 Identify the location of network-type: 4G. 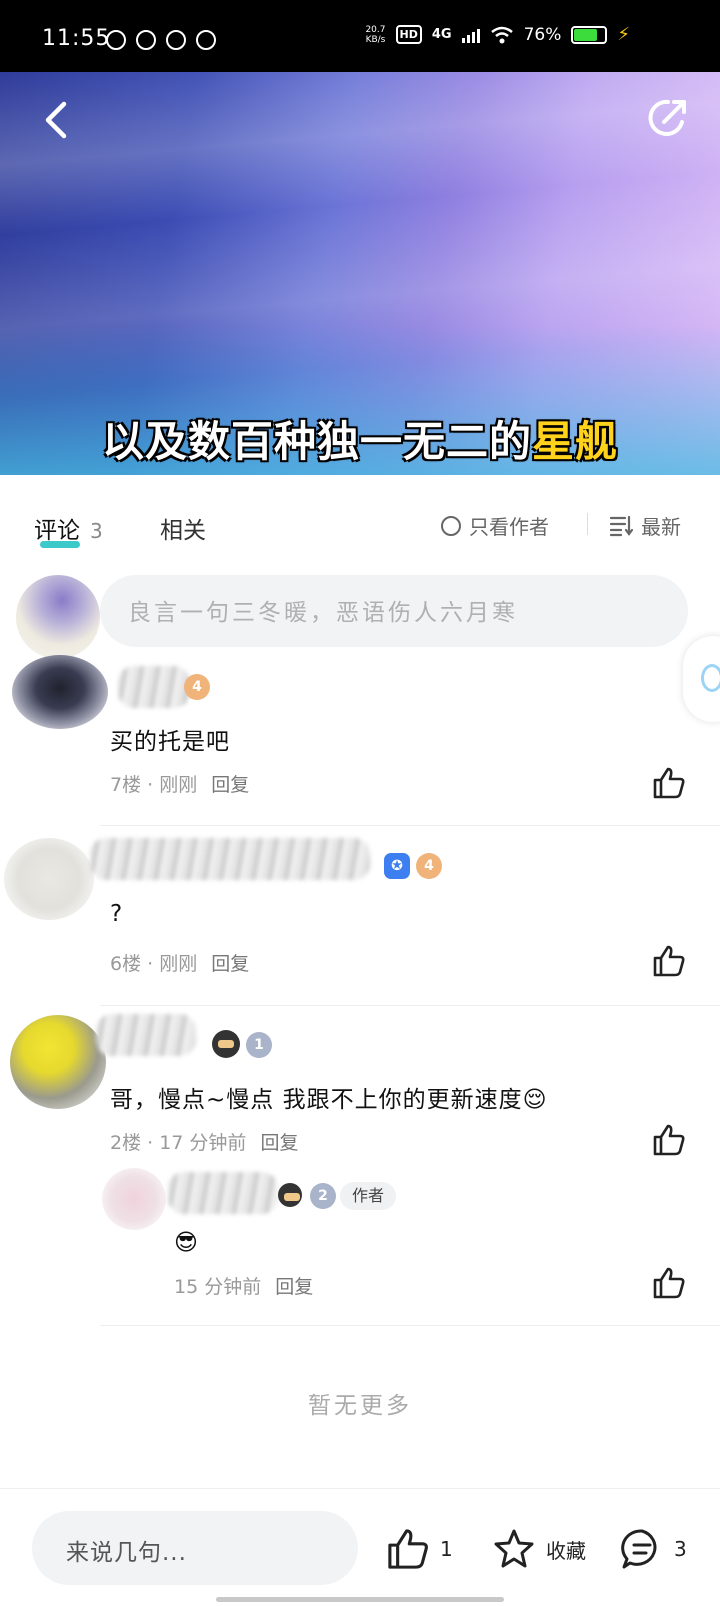
(441, 34).